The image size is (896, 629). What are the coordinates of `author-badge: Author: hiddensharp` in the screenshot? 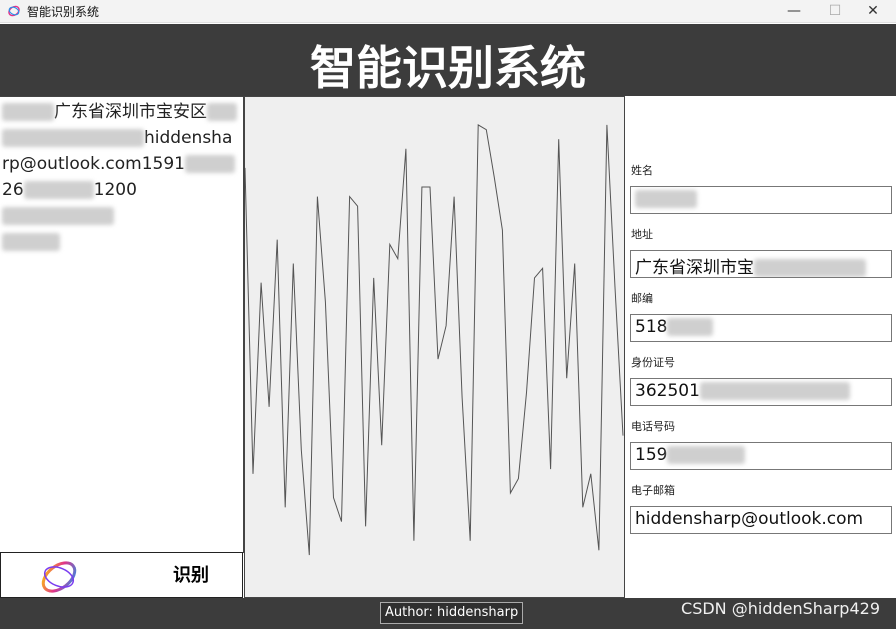 It's located at (452, 613).